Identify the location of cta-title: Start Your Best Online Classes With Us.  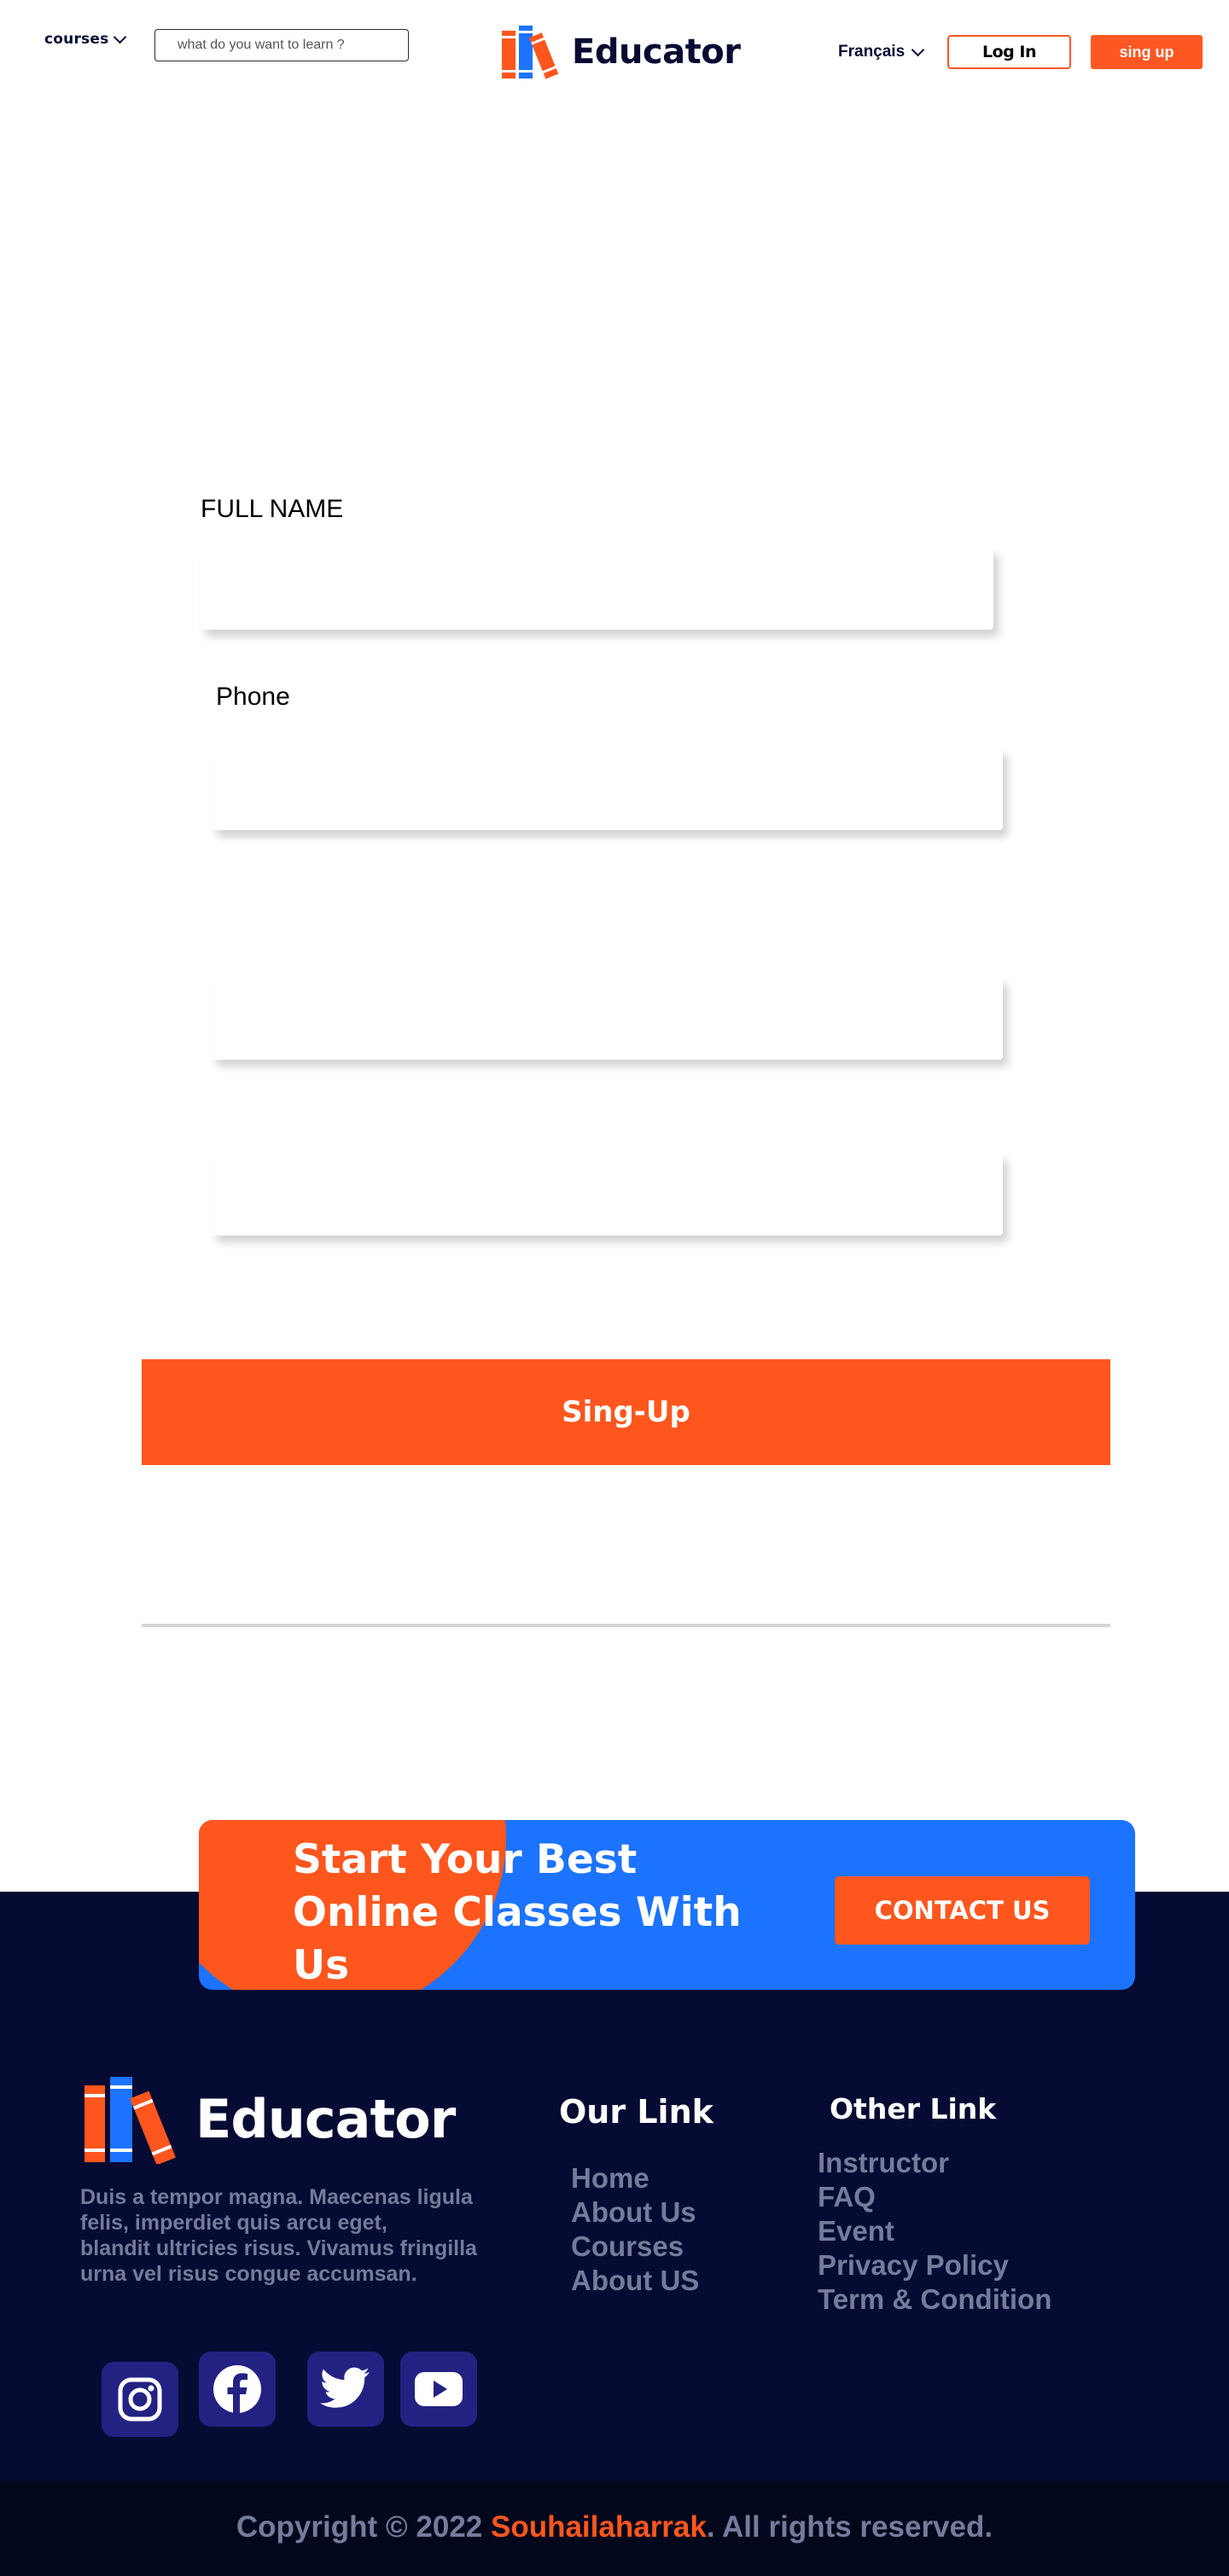
(517, 1913).